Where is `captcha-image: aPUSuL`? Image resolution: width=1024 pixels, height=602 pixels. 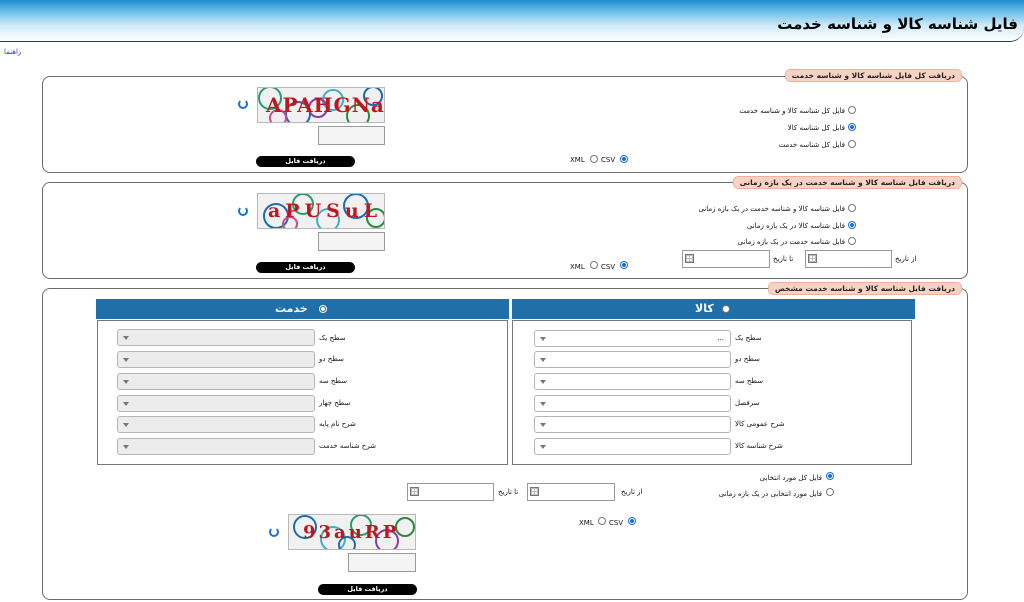
captcha-image: aPUSuL is located at coordinates (321, 211).